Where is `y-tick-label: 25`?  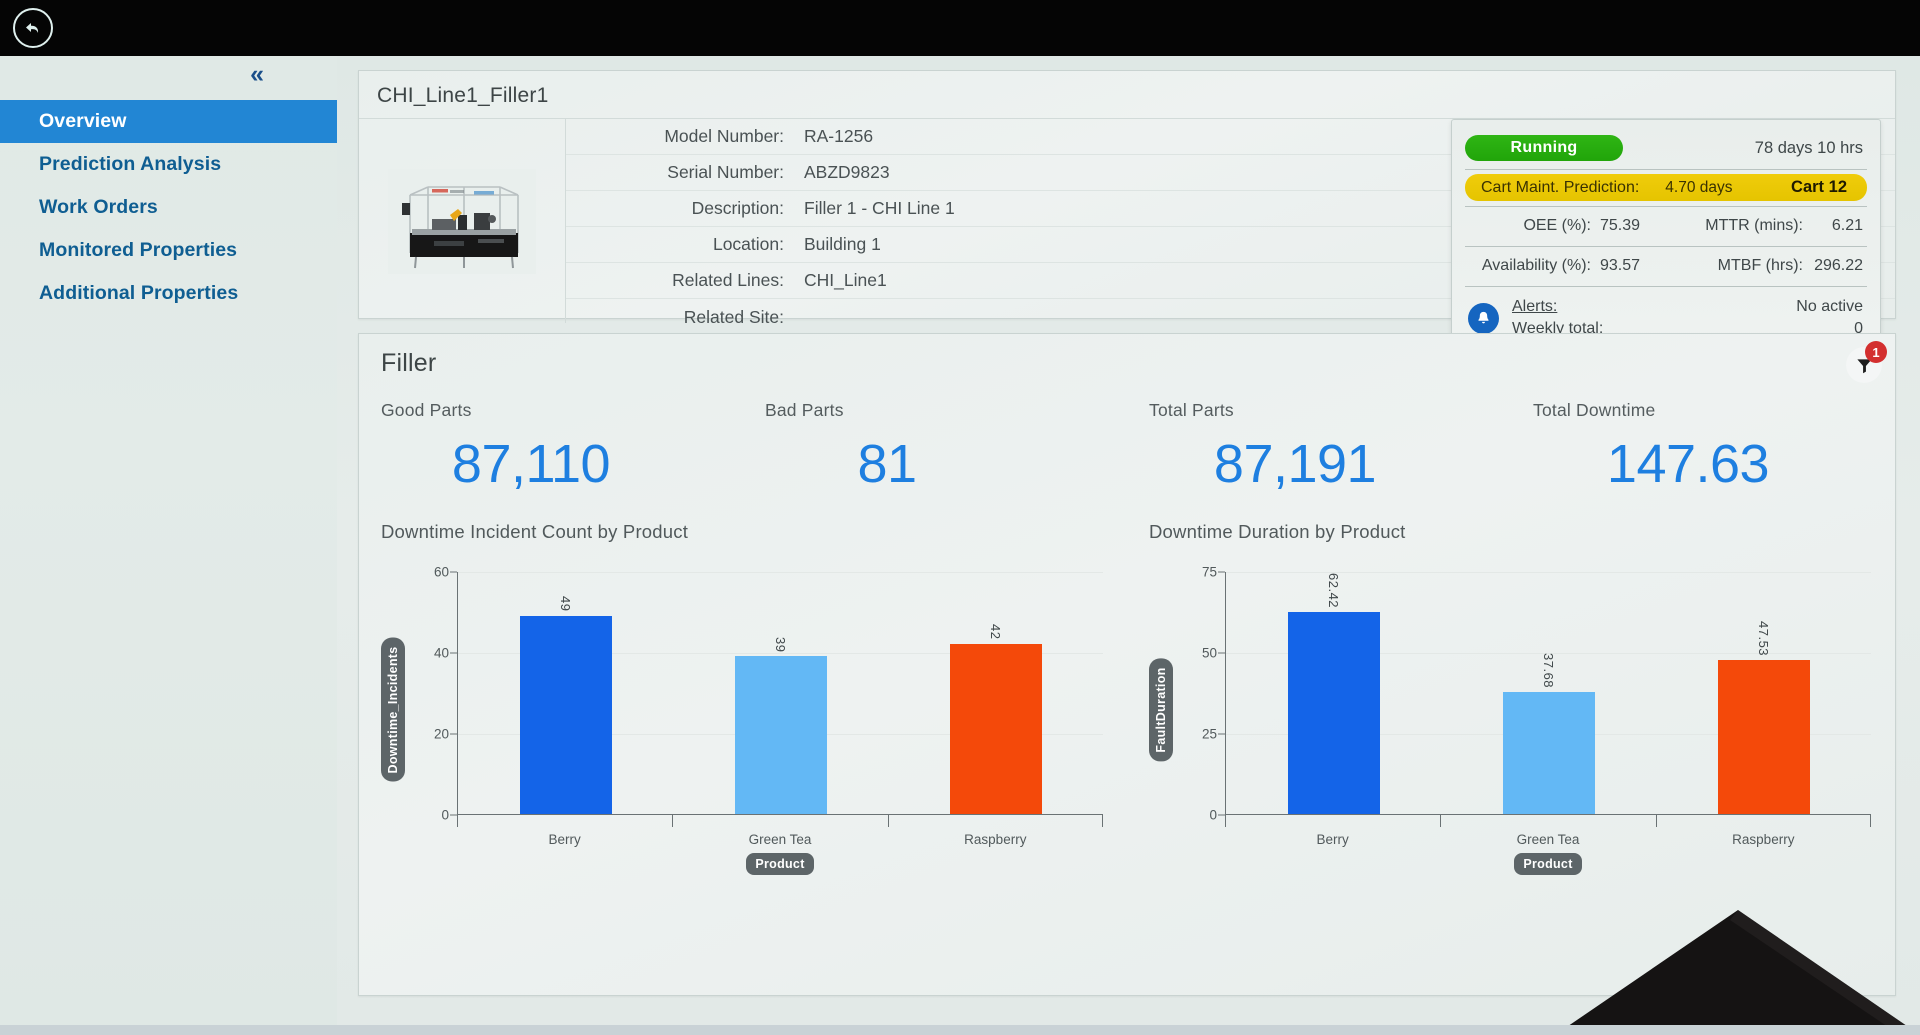 y-tick-label: 25 is located at coordinates (1209, 734).